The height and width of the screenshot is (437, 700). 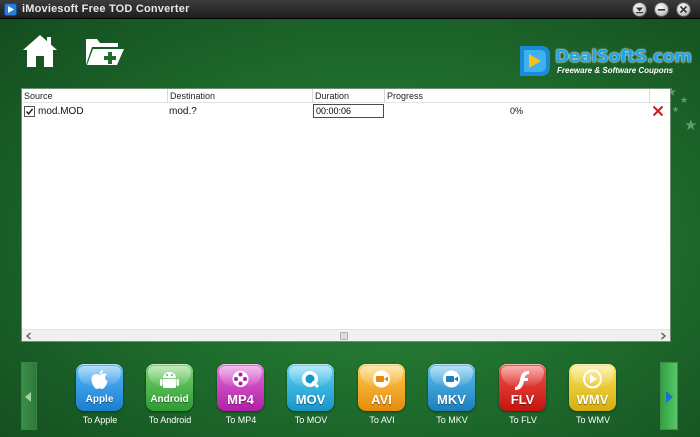 I want to click on row-source: mod.MOD, so click(x=61, y=111).